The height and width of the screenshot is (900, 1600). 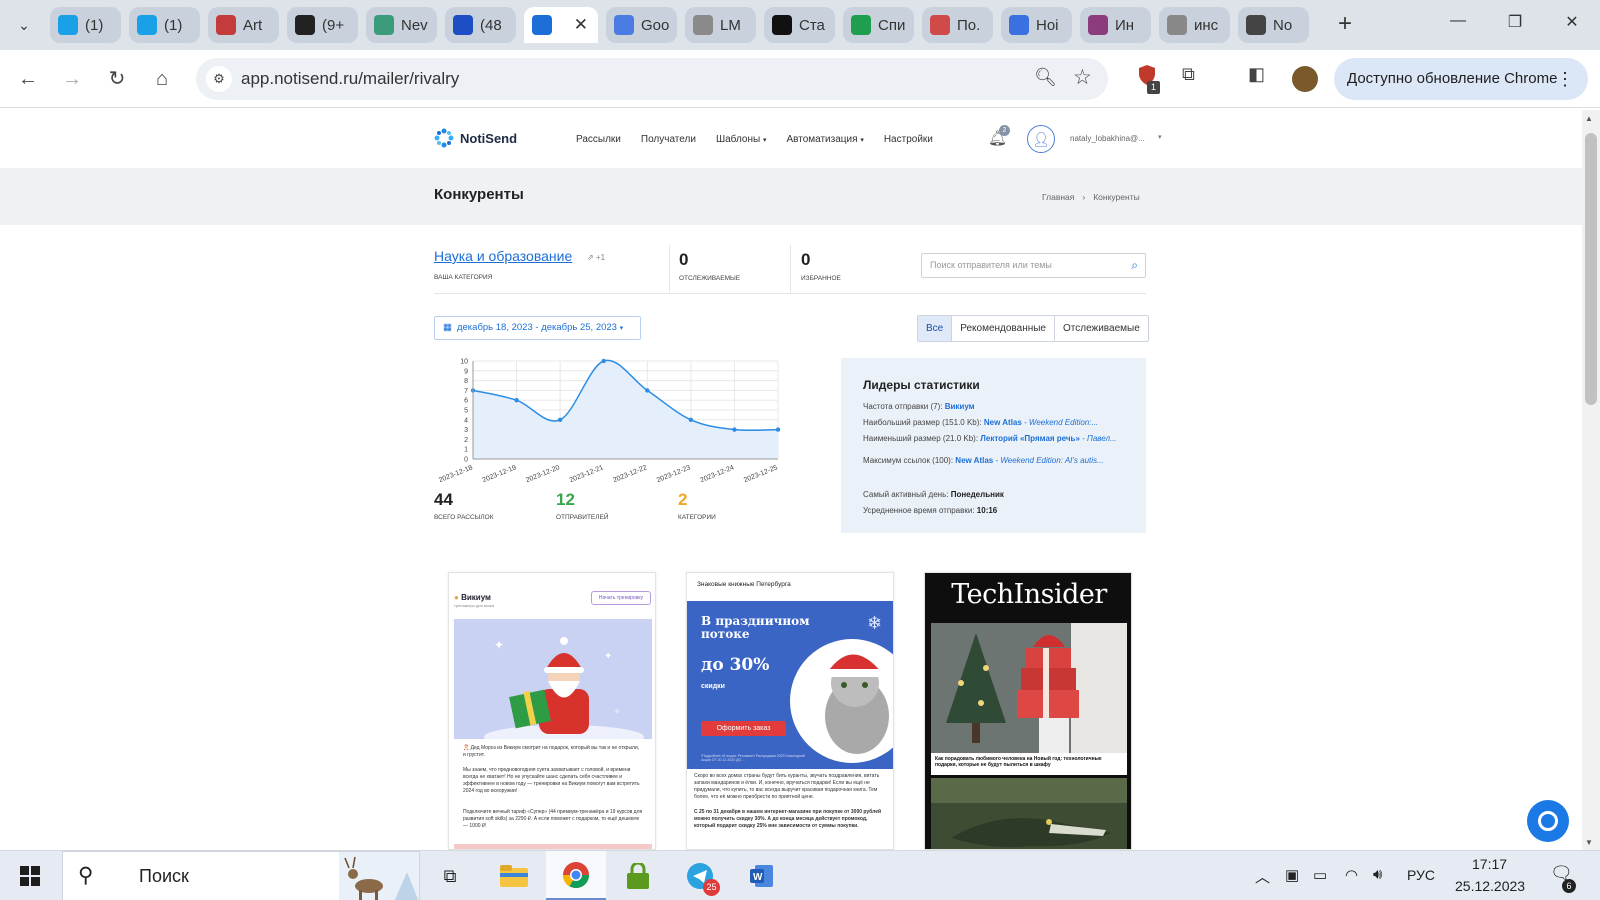 What do you see at coordinates (1490, 886) in the screenshot?
I see `clock-date: 25.12.2023` at bounding box center [1490, 886].